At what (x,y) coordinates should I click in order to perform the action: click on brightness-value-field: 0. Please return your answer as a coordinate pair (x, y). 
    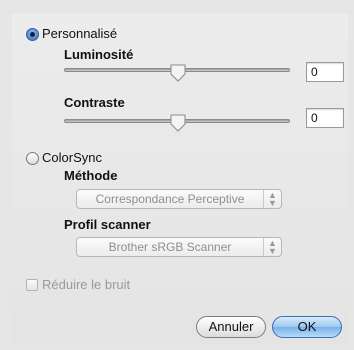
    Looking at the image, I should click on (325, 72).